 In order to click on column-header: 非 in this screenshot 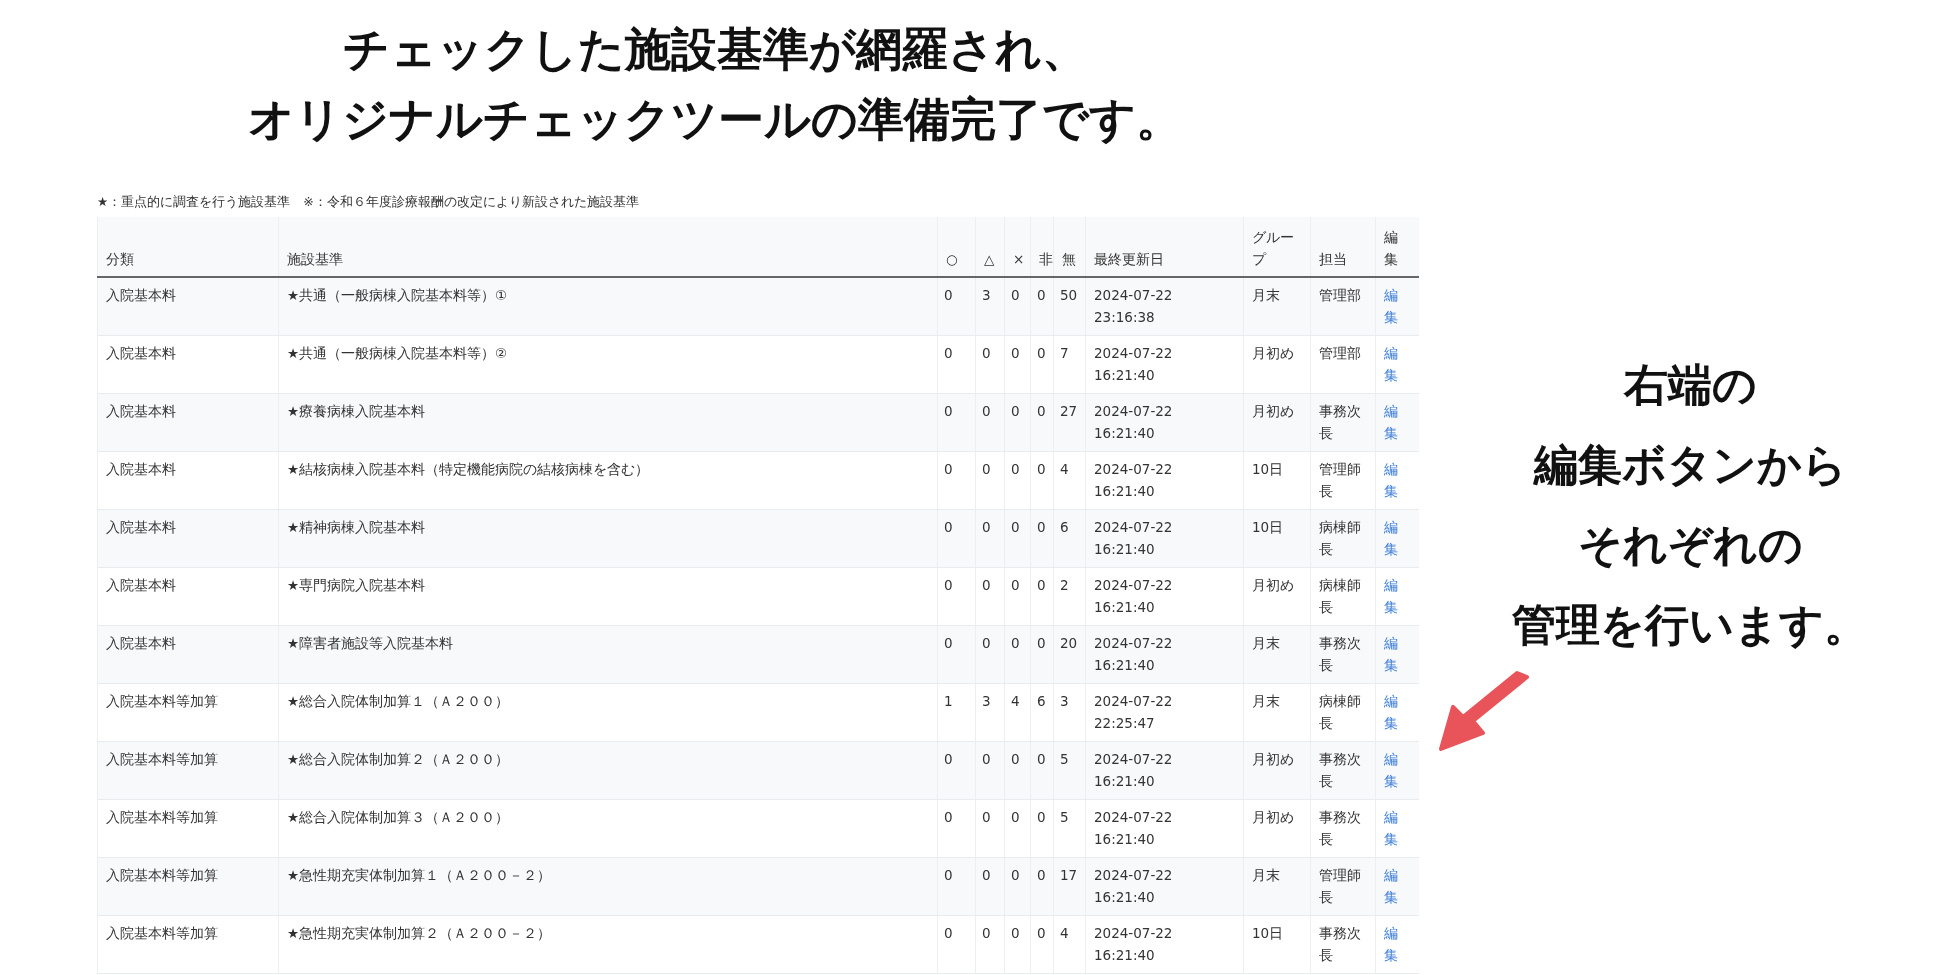, I will do `click(1042, 247)`.